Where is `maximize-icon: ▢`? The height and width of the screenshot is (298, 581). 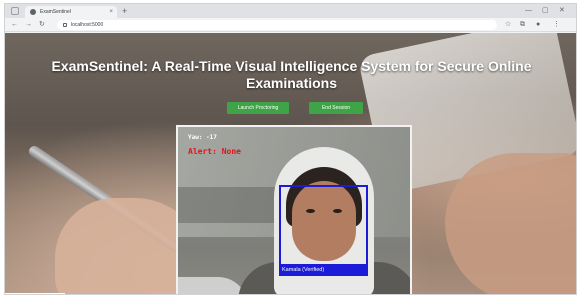
maximize-icon: ▢ is located at coordinates (545, 11).